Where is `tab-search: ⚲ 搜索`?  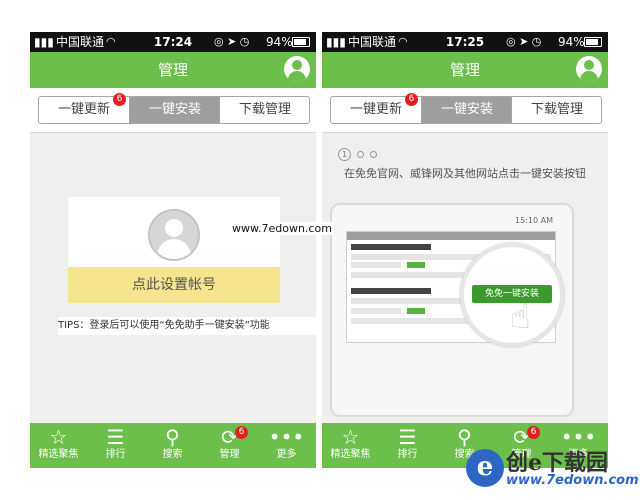 tab-search: ⚲ 搜索 is located at coordinates (172, 445).